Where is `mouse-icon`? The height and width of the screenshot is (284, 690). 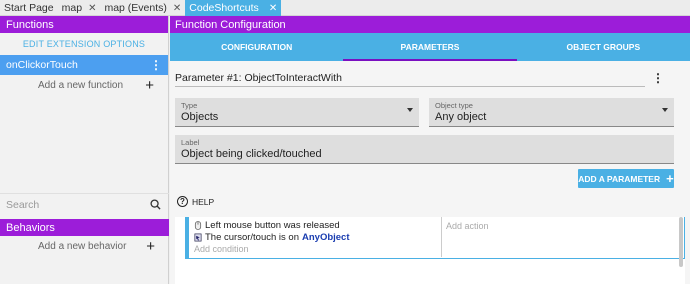
mouse-icon is located at coordinates (198, 225).